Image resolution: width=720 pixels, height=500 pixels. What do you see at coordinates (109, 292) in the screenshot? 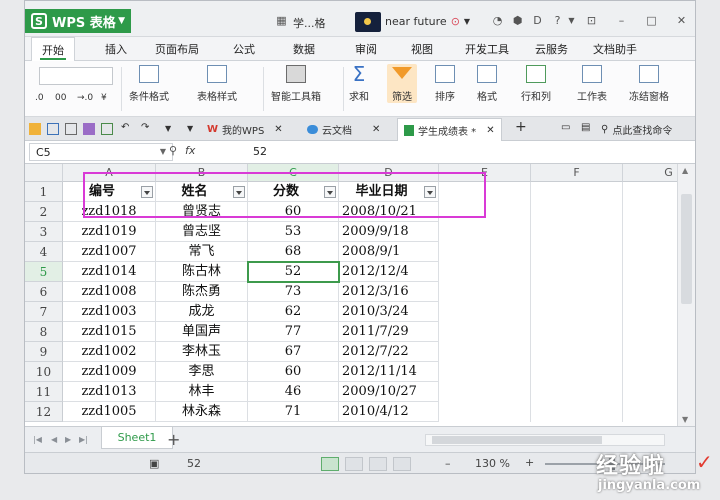
I see `cell-id: zzd1008` at bounding box center [109, 292].